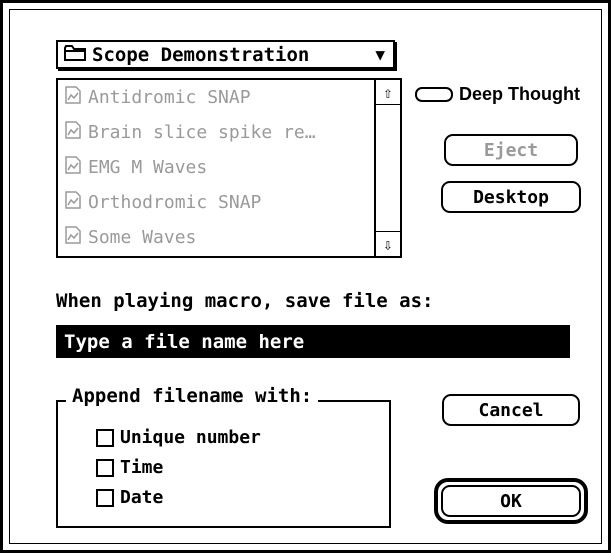  I want to click on list-scrollbar: ⇧ ⇩, so click(387, 168).